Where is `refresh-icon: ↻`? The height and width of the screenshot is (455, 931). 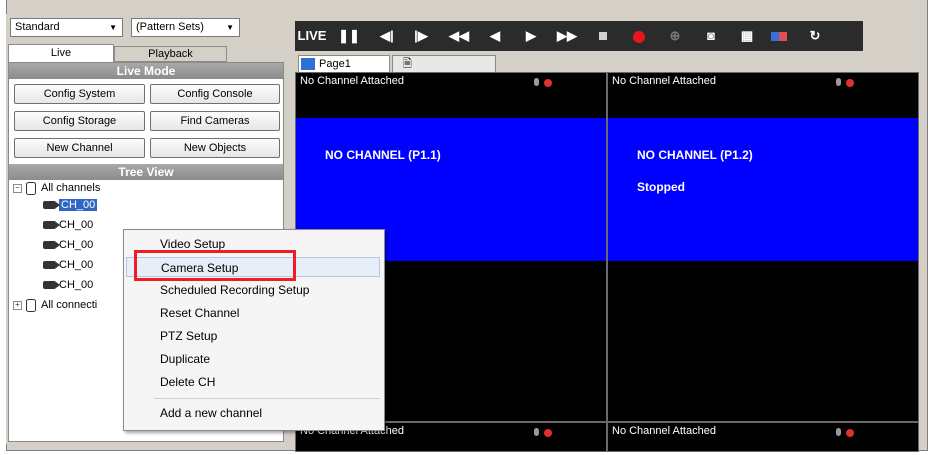
refresh-icon: ↻ is located at coordinates (815, 36).